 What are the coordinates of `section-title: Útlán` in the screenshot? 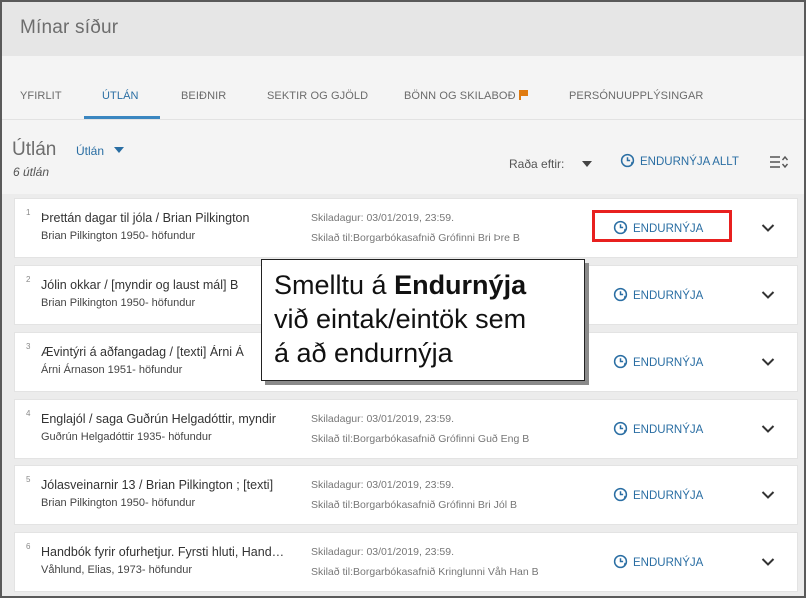 It's located at (34, 149).